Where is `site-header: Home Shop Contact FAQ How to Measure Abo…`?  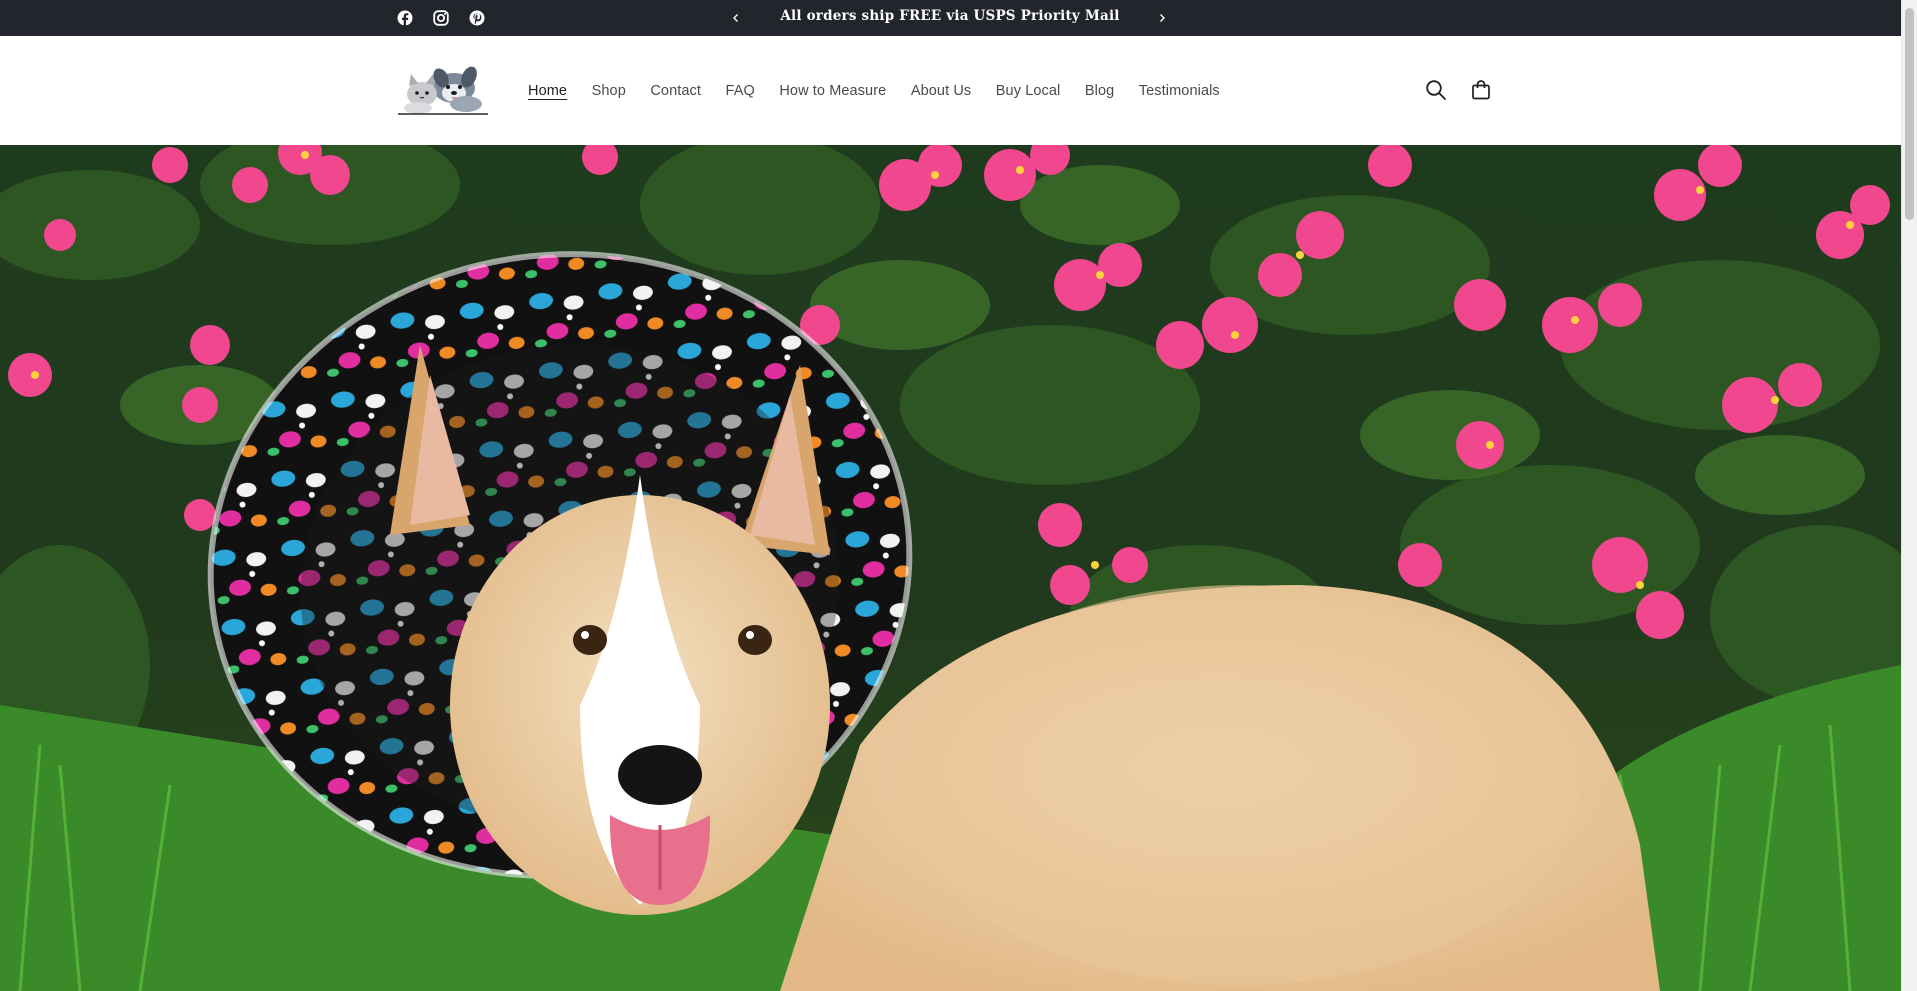
site-header: Home Shop Contact FAQ How to Measure Abo… is located at coordinates (950, 90).